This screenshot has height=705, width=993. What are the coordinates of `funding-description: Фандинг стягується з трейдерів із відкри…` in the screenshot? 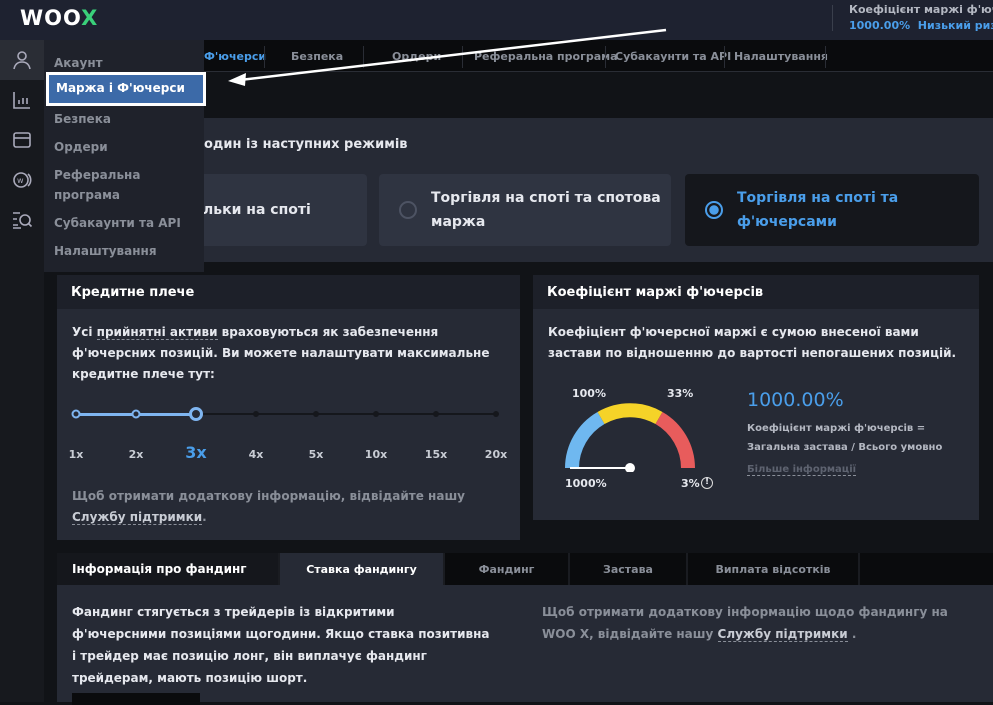 It's located at (281, 645).